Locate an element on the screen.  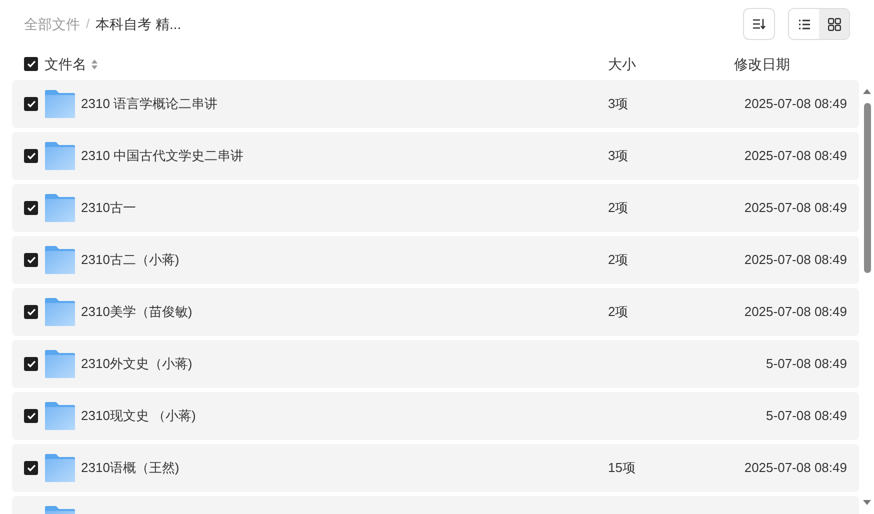
grid-view-icon is located at coordinates (834, 24).